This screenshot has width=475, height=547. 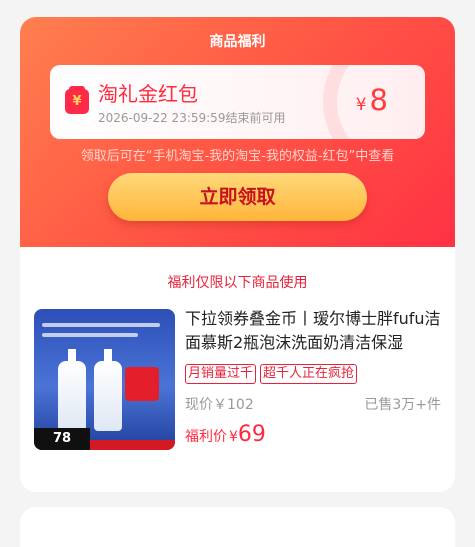 What do you see at coordinates (378, 100) in the screenshot?
I see `coupon-value: 8` at bounding box center [378, 100].